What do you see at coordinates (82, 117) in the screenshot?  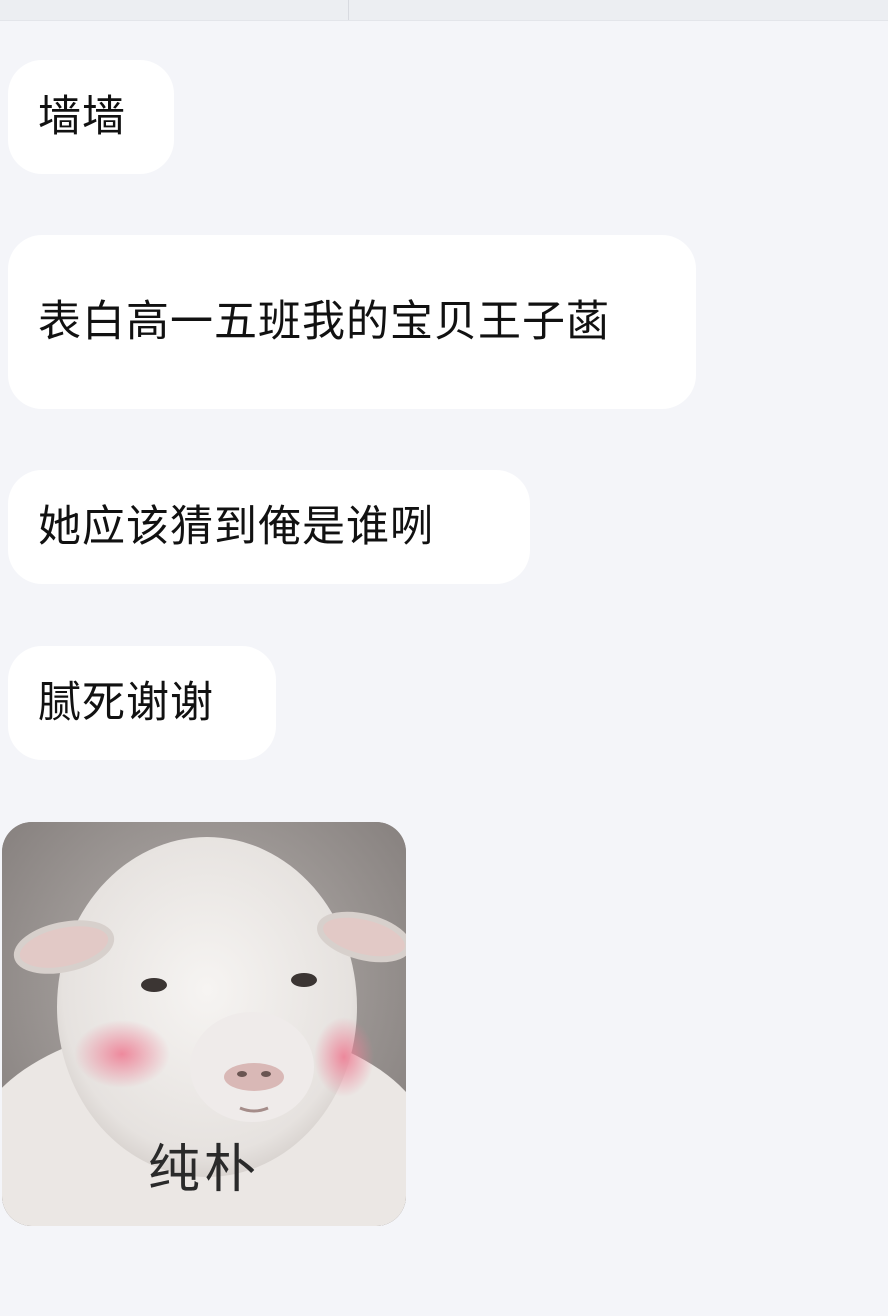 I see `message-text: 墙墙` at bounding box center [82, 117].